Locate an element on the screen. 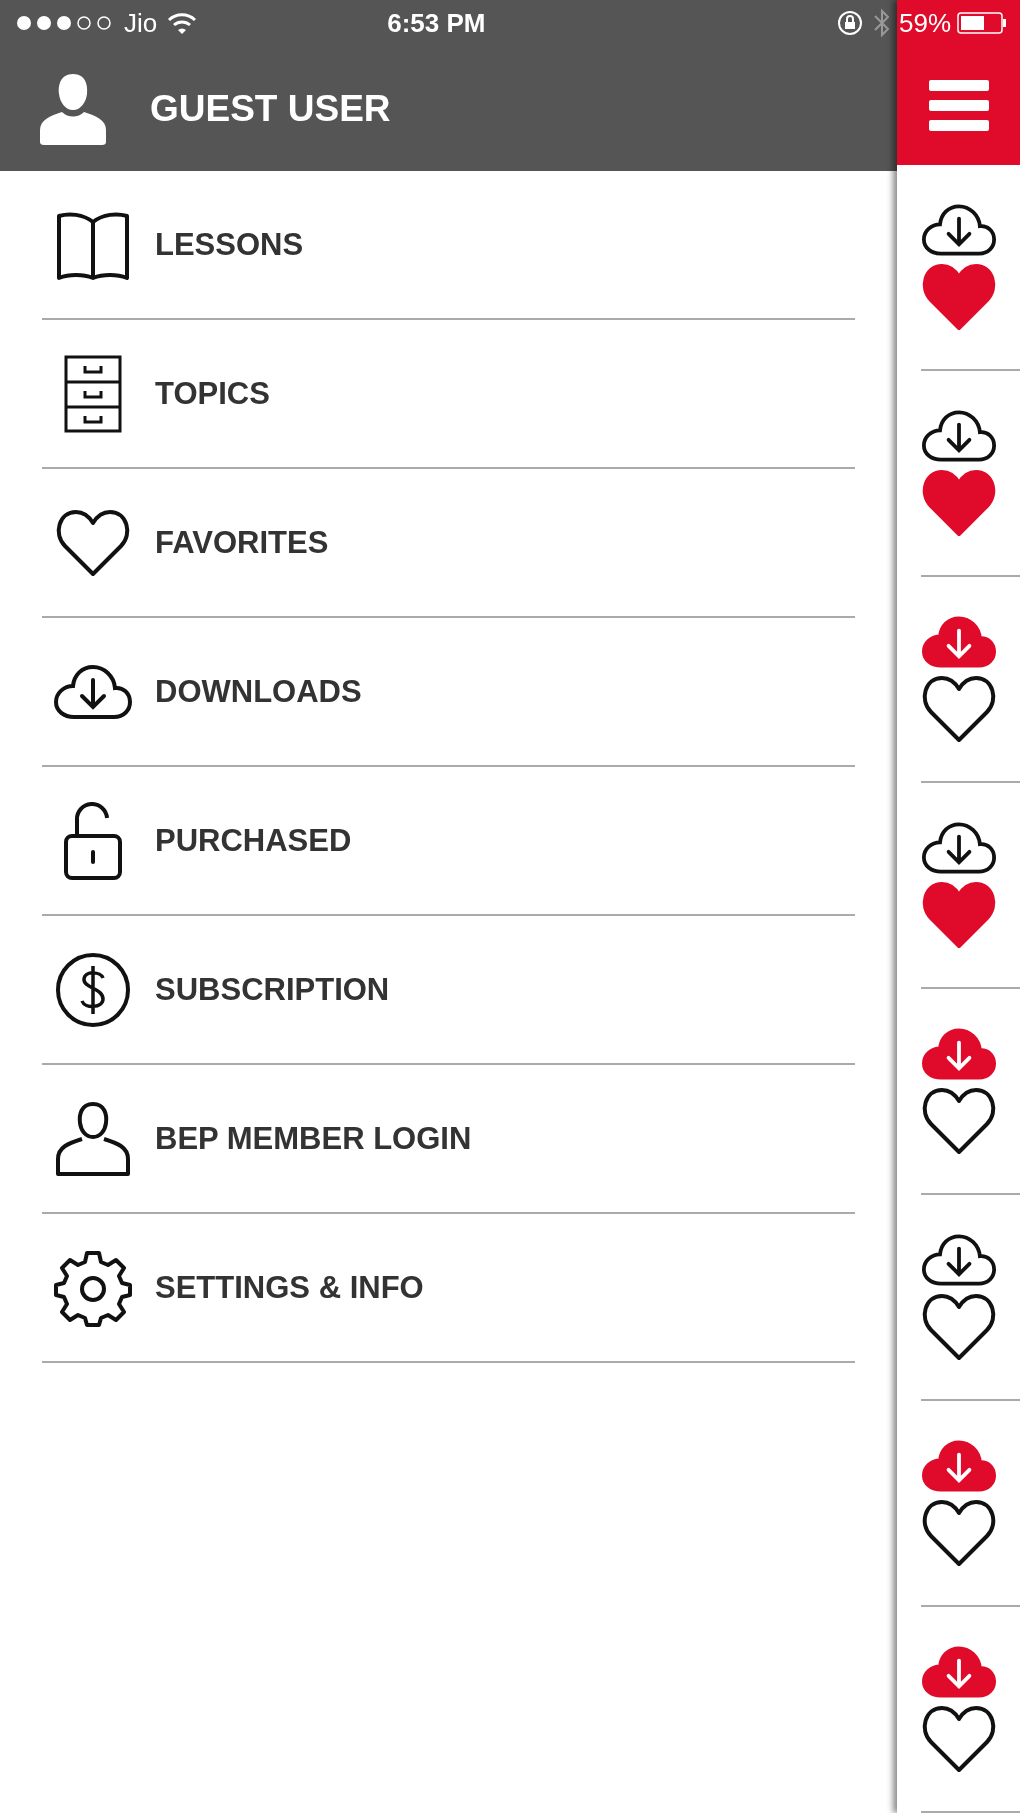 The height and width of the screenshot is (1813, 1020). battery-percent: 59% is located at coordinates (925, 23).